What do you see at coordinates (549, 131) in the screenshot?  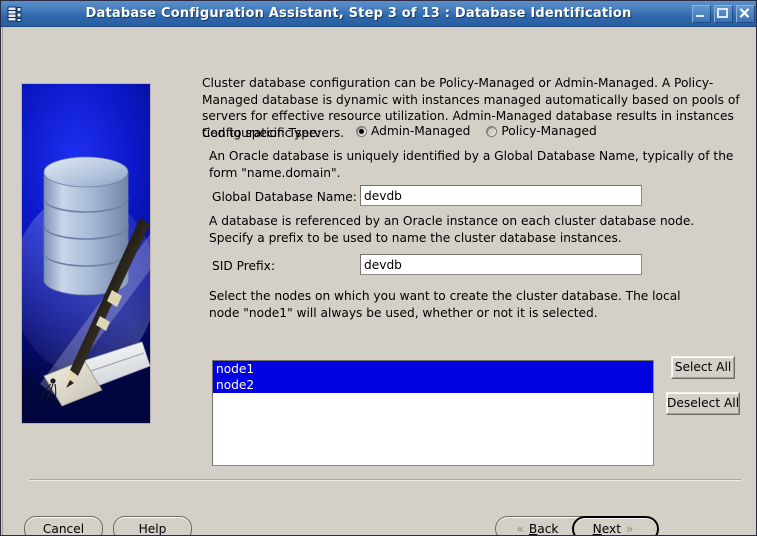 I see `radio-policy-managed-label: Policy-Managed` at bounding box center [549, 131].